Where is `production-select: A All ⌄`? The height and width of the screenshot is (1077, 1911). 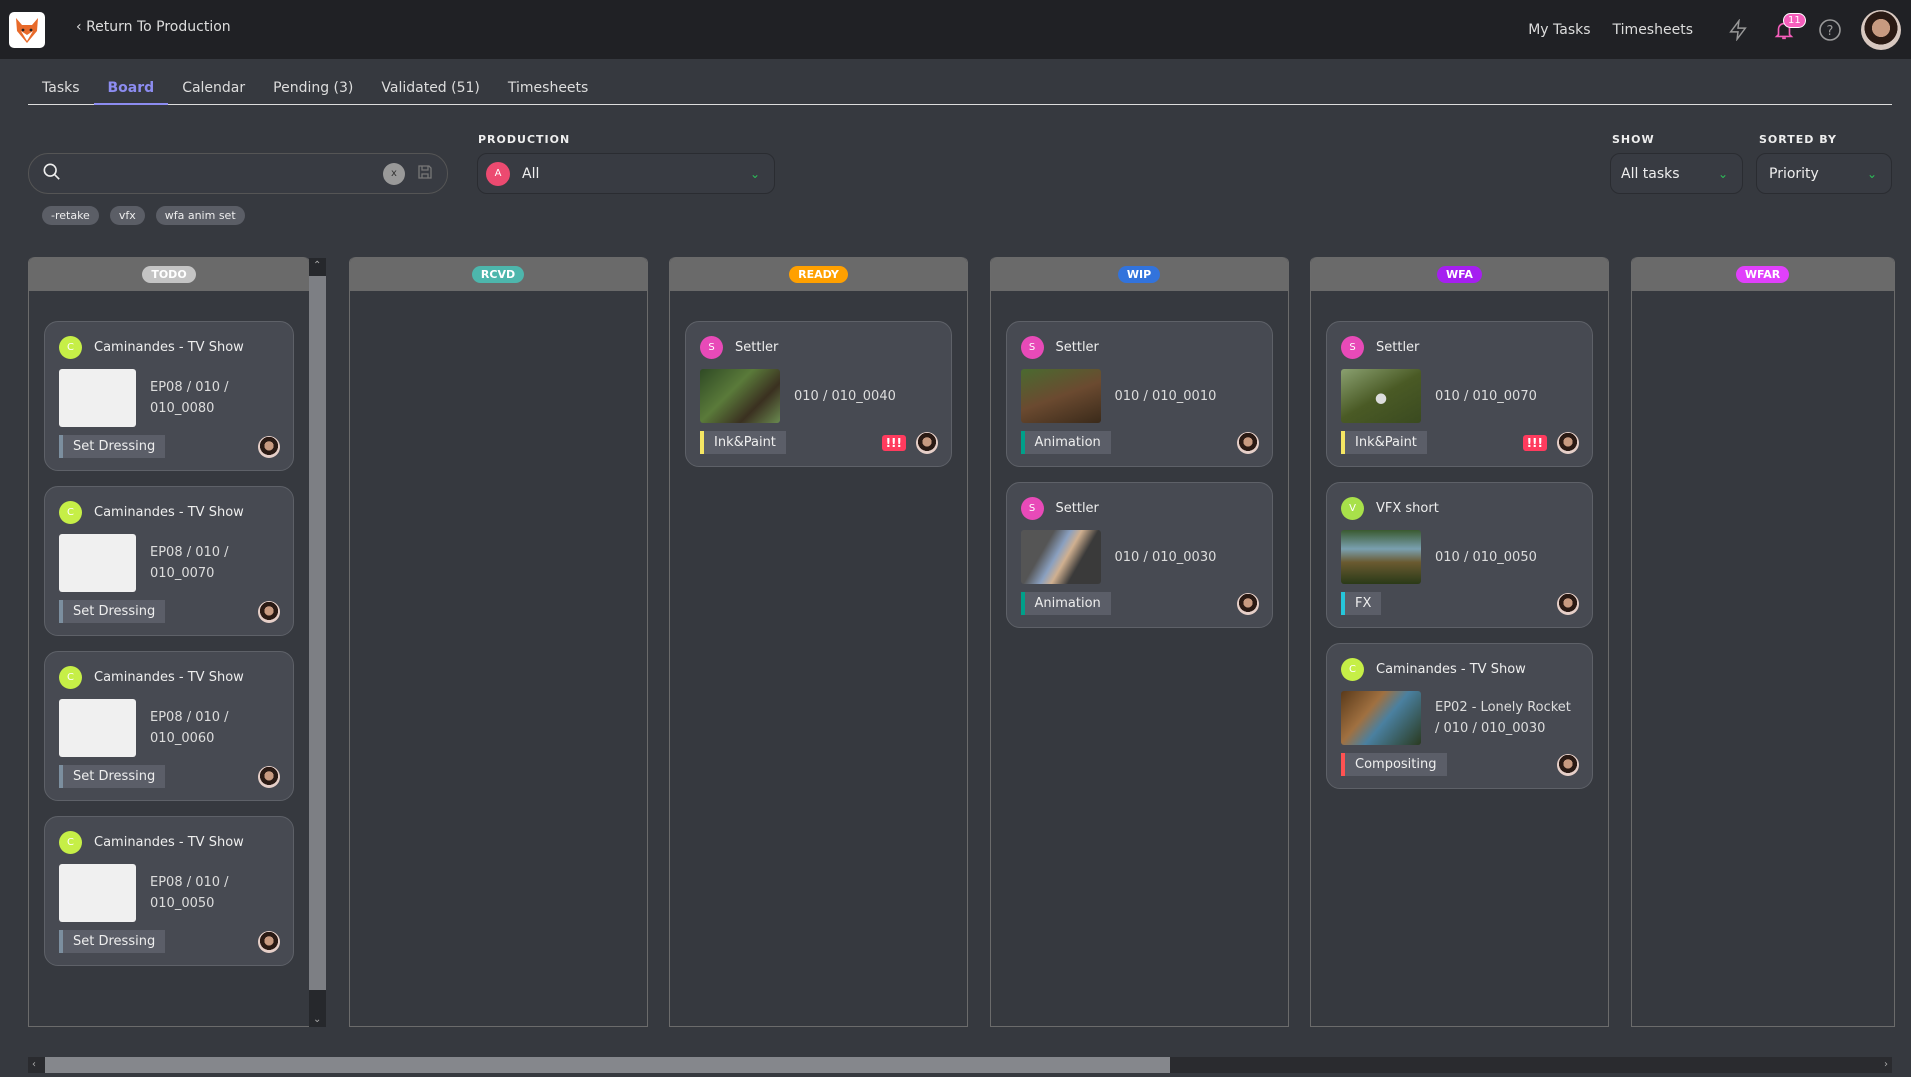
production-select: A All ⌄ is located at coordinates (626, 173).